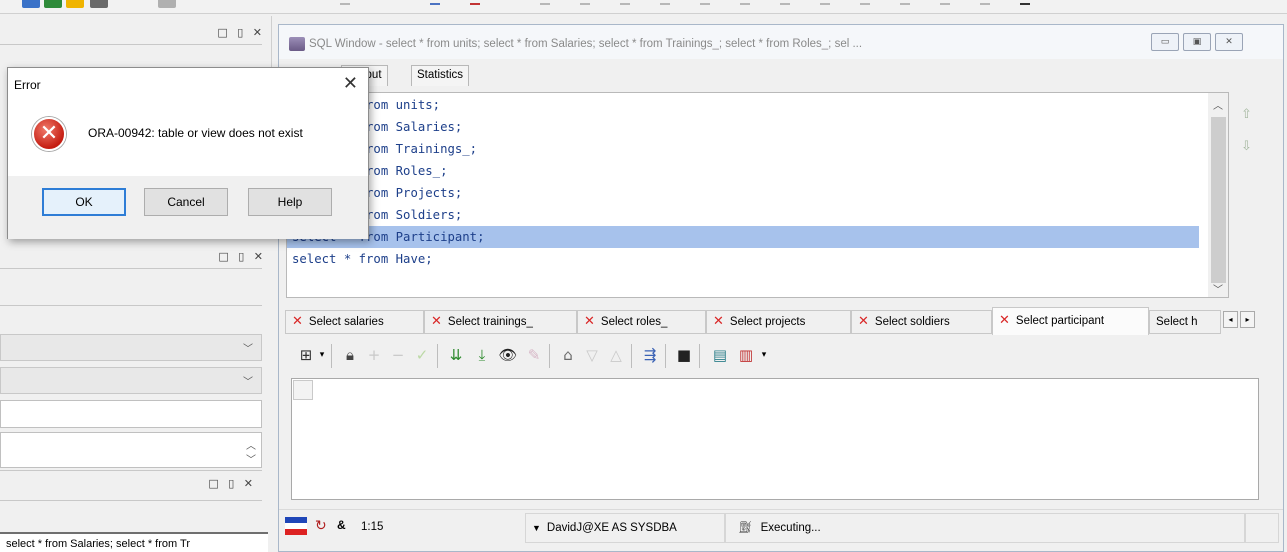  What do you see at coordinates (743, 237) in the screenshot?
I see `code-line-selected: select * from Participant;` at bounding box center [743, 237].